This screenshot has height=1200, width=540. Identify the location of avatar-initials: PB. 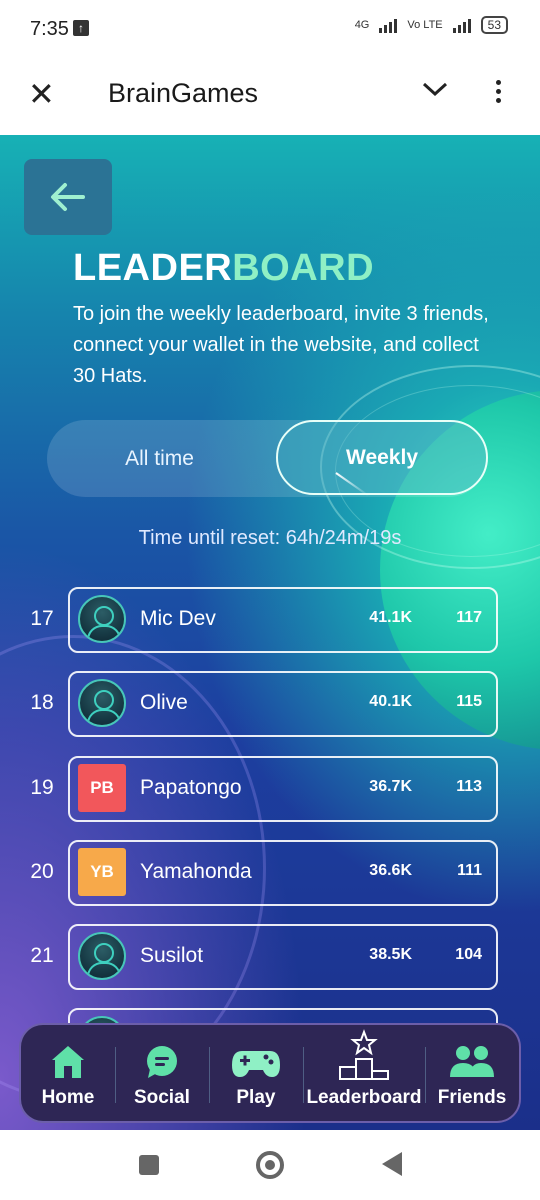
(102, 788).